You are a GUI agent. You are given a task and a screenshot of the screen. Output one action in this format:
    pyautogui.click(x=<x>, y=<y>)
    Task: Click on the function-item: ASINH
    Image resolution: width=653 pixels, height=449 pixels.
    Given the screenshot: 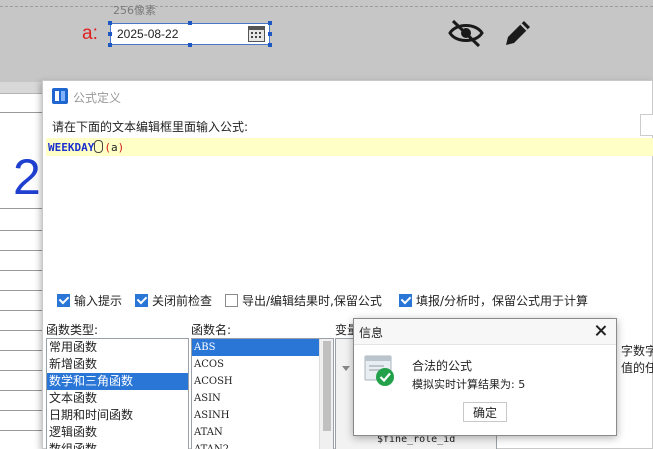 What is the action you would take?
    pyautogui.click(x=262, y=415)
    